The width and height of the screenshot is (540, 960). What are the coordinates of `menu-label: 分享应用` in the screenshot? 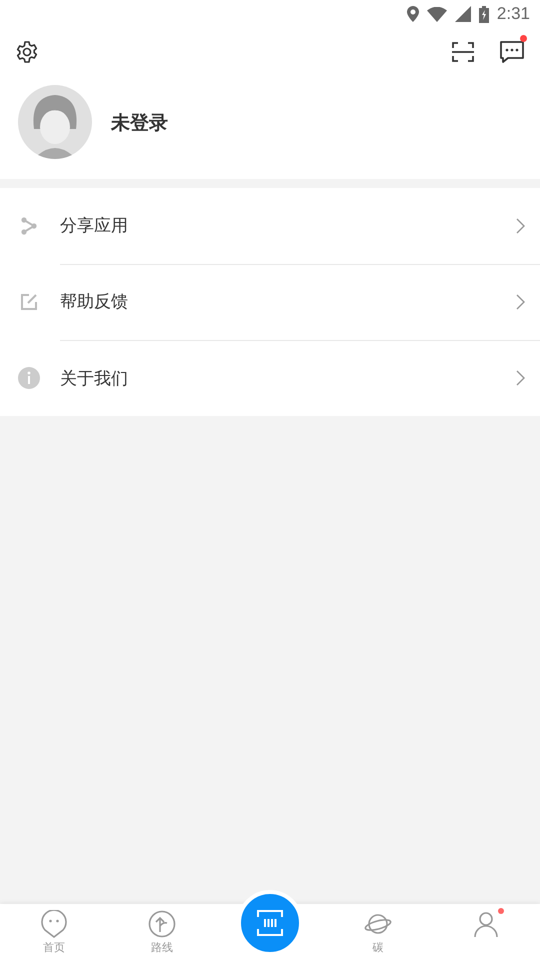 It's located at (94, 226).